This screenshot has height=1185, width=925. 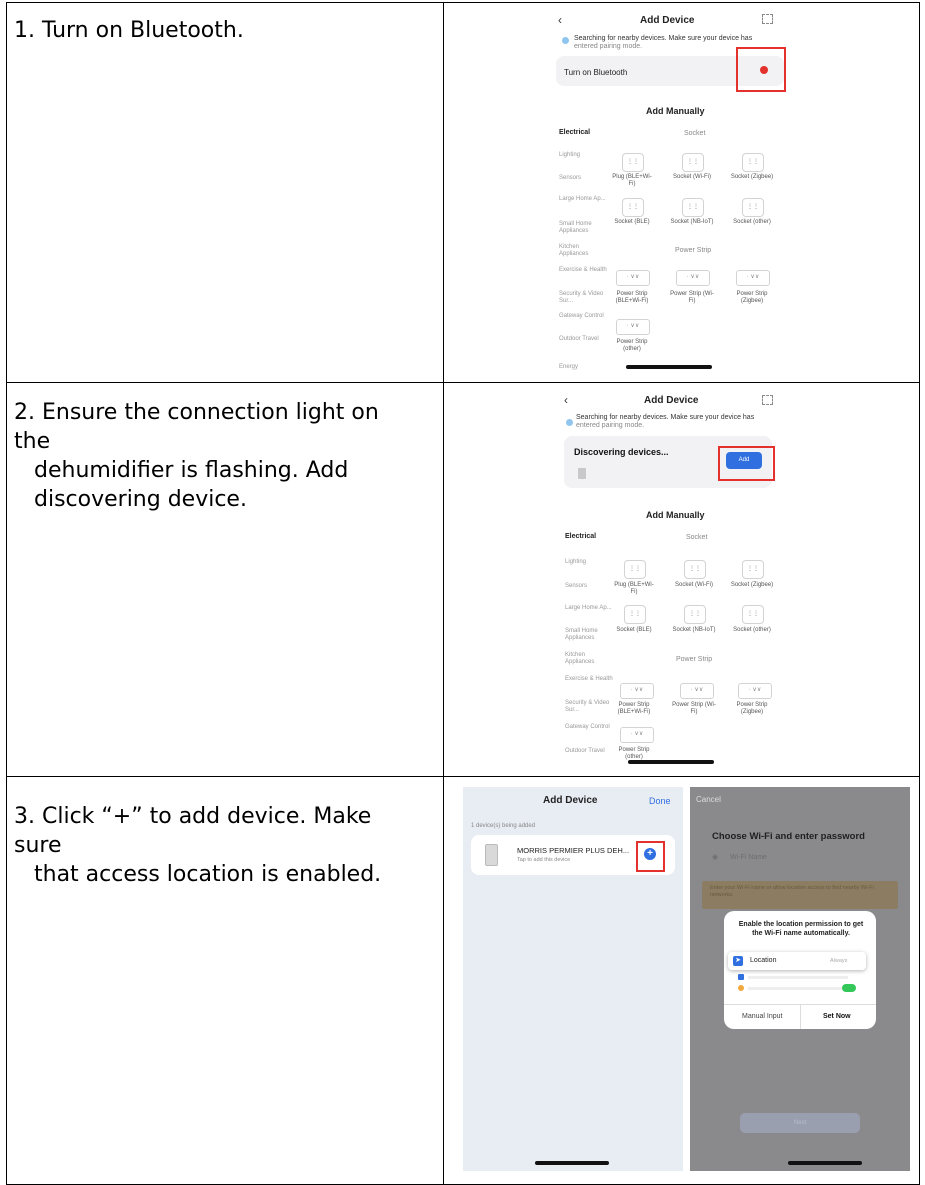 I want to click on dialog-divider, so click(x=800, y=1016).